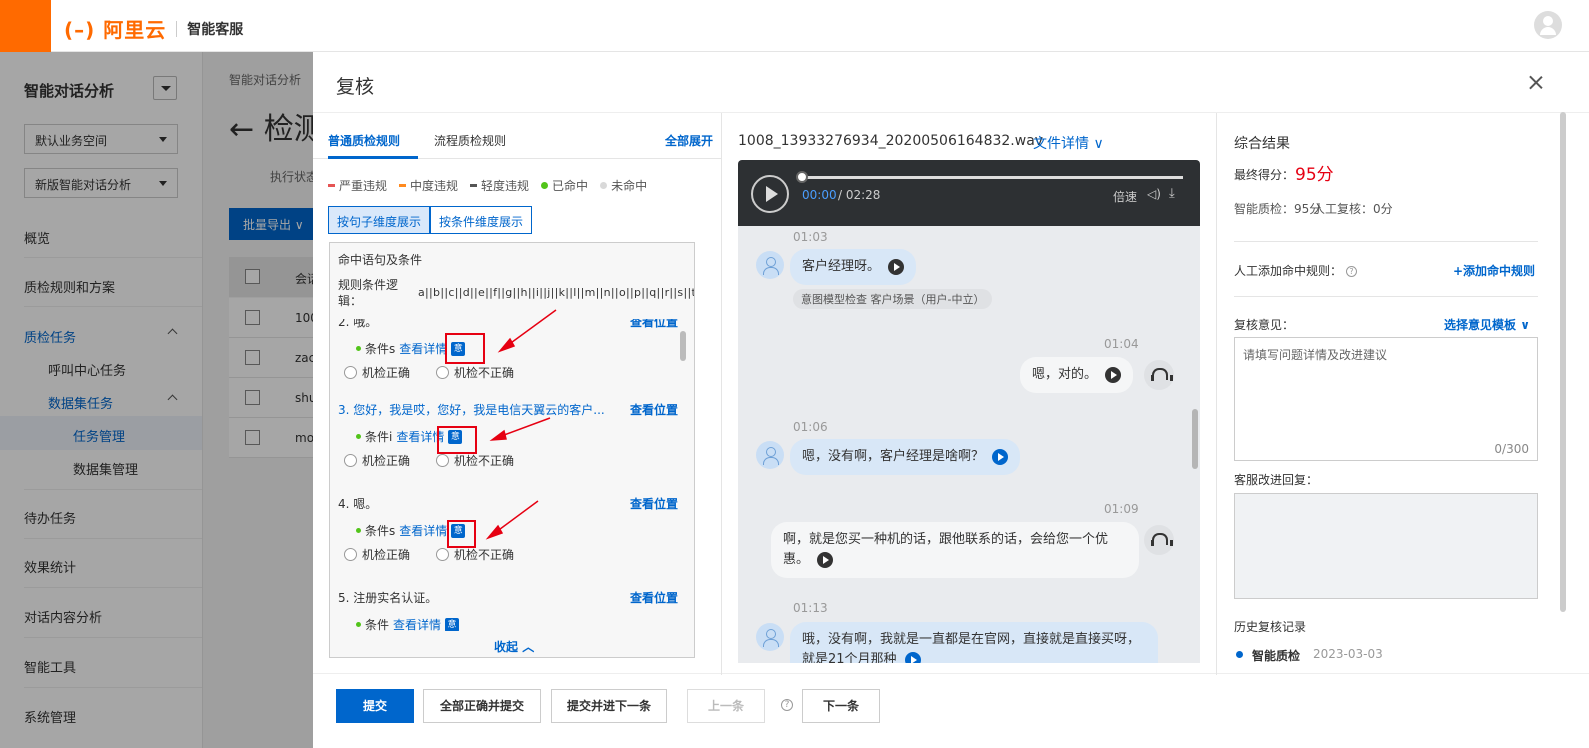 This screenshot has width=1589, height=748. Describe the element at coordinates (115, 30) in the screenshot. I see `aliyun-logo: (–) 阿里云` at that location.